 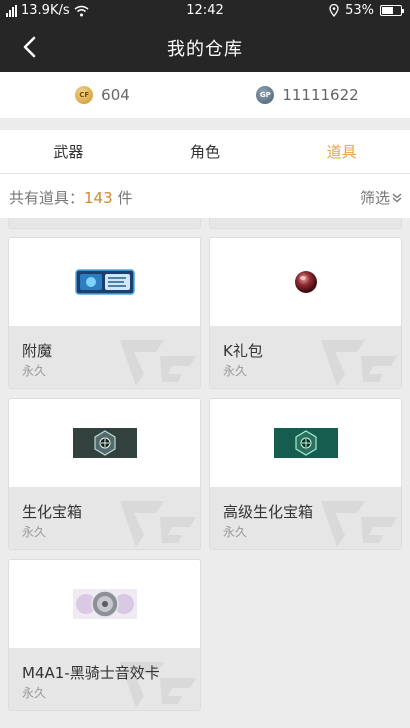 I want to click on battery-percent: 53%, so click(x=359, y=10).